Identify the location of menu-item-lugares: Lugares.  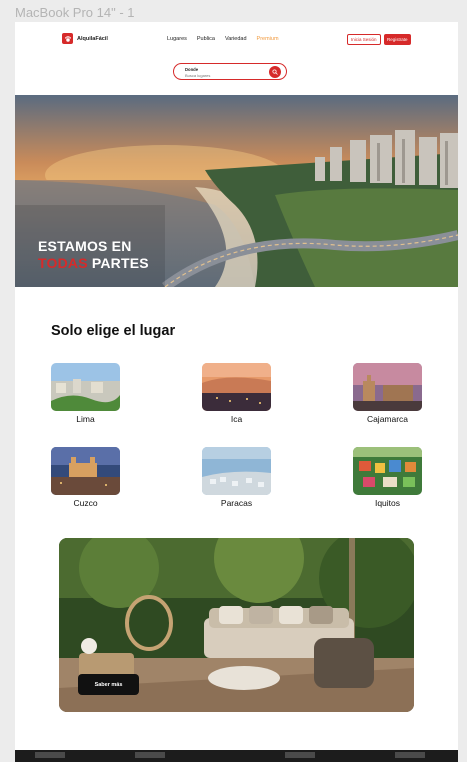
(177, 39).